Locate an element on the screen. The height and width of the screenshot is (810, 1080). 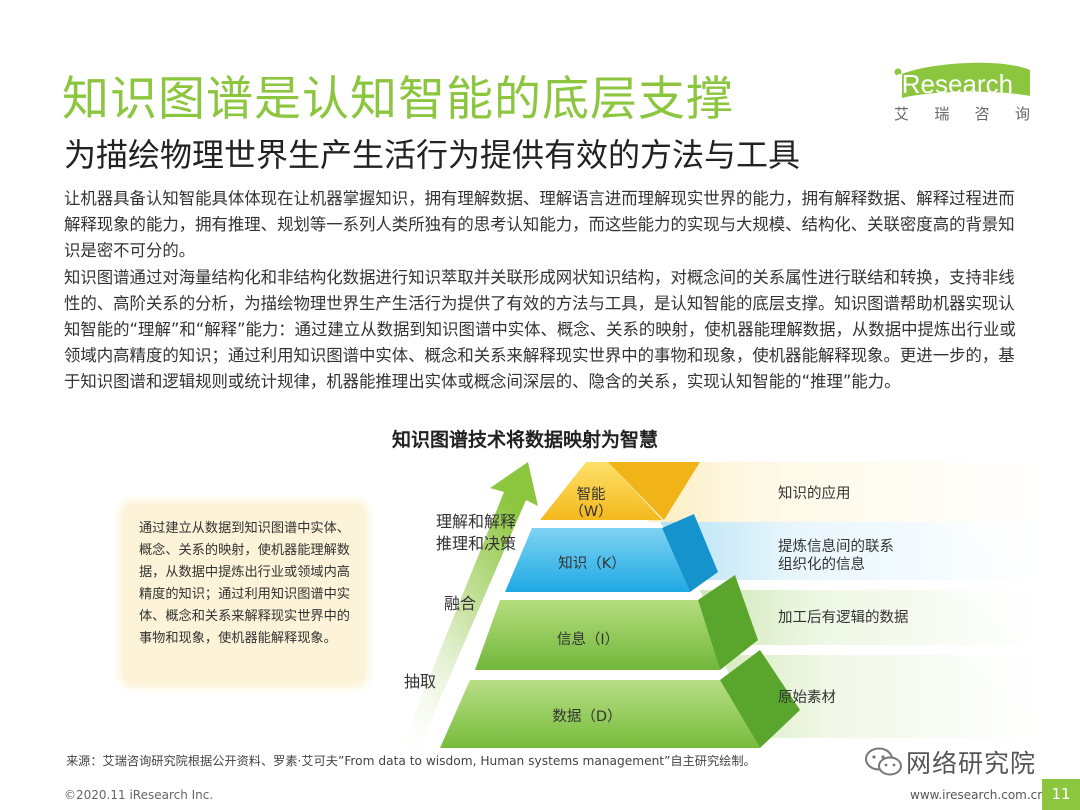
level-desc-data: 原始素材 is located at coordinates (807, 698).